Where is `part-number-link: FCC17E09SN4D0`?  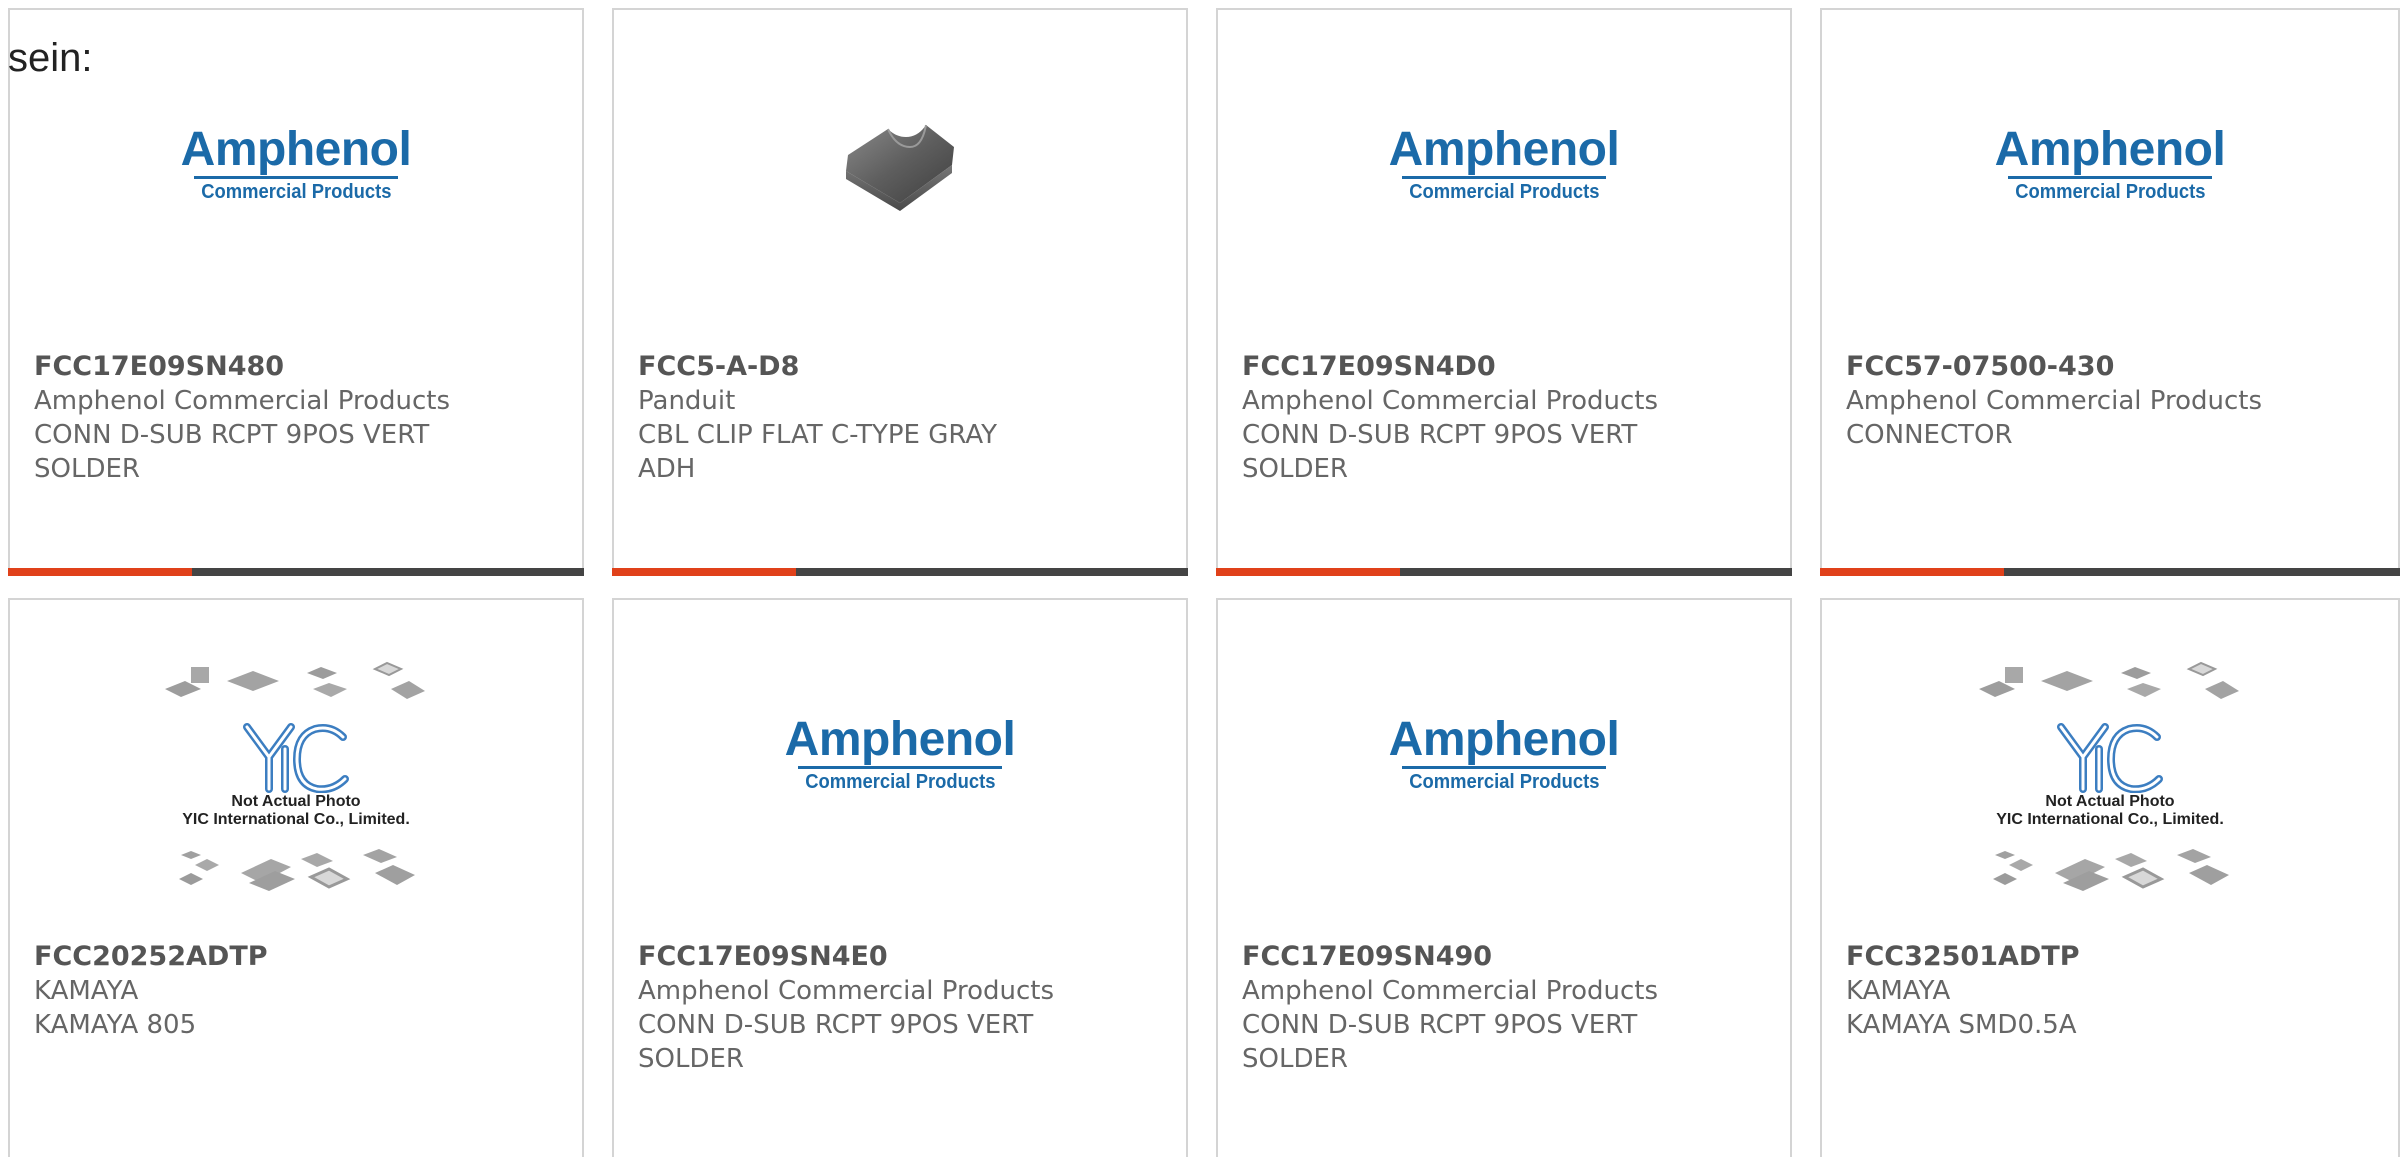 part-number-link: FCC17E09SN4D0 is located at coordinates (1452, 367).